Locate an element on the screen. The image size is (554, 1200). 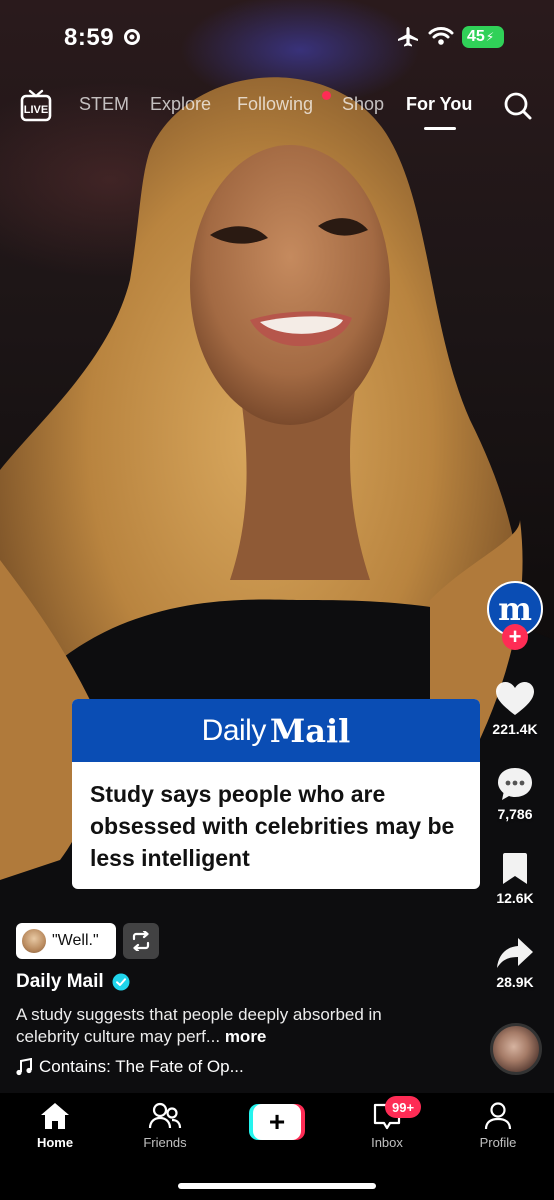
heart-icon is located at coordinates (515, 698).